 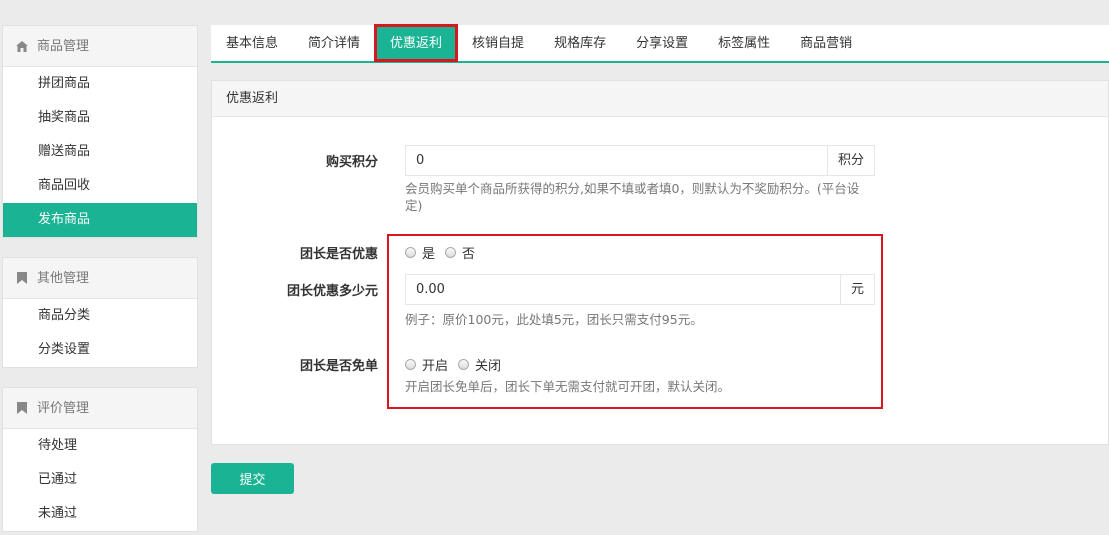 I want to click on sidebar-item-category: 商品分类, so click(x=100, y=316).